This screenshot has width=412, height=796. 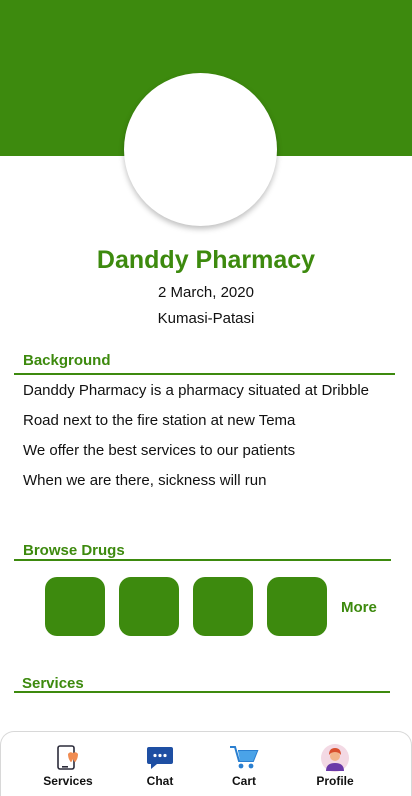 What do you see at coordinates (206, 292) in the screenshot?
I see `pharmacy-date: 2 March, 2020` at bounding box center [206, 292].